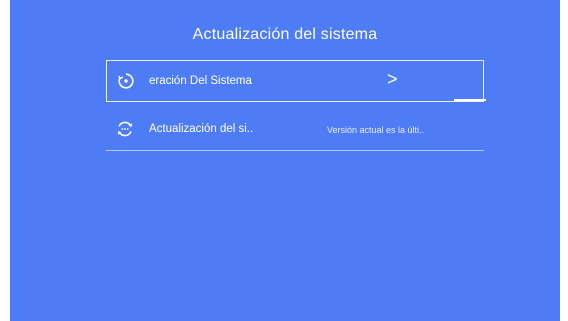 This screenshot has height=321, width=568. Describe the element at coordinates (126, 81) in the screenshot. I see `circular-arrow-icon` at that location.